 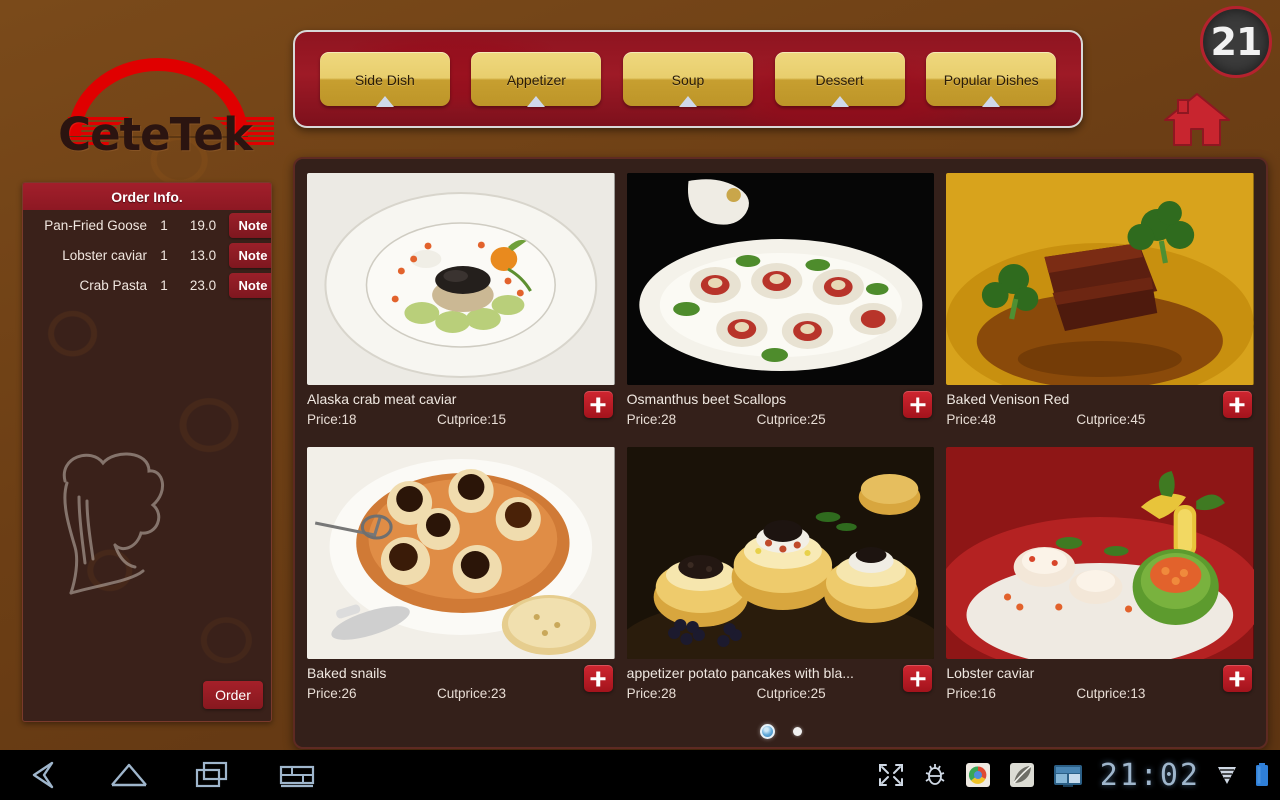 I want to click on dish-prices: Price:16 Cutprice:13, so click(x=1077, y=693).